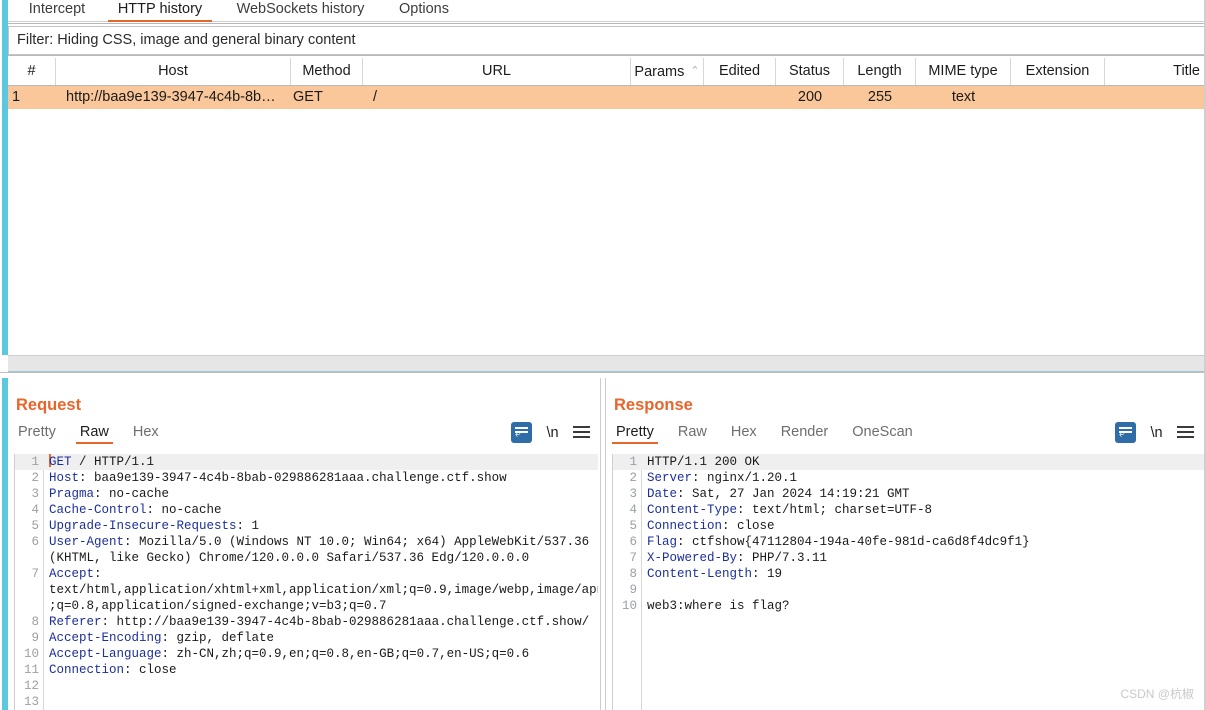 The image size is (1206, 710). Describe the element at coordinates (718, 606) in the screenshot. I see `response-header-name: web3:where is flag?` at that location.